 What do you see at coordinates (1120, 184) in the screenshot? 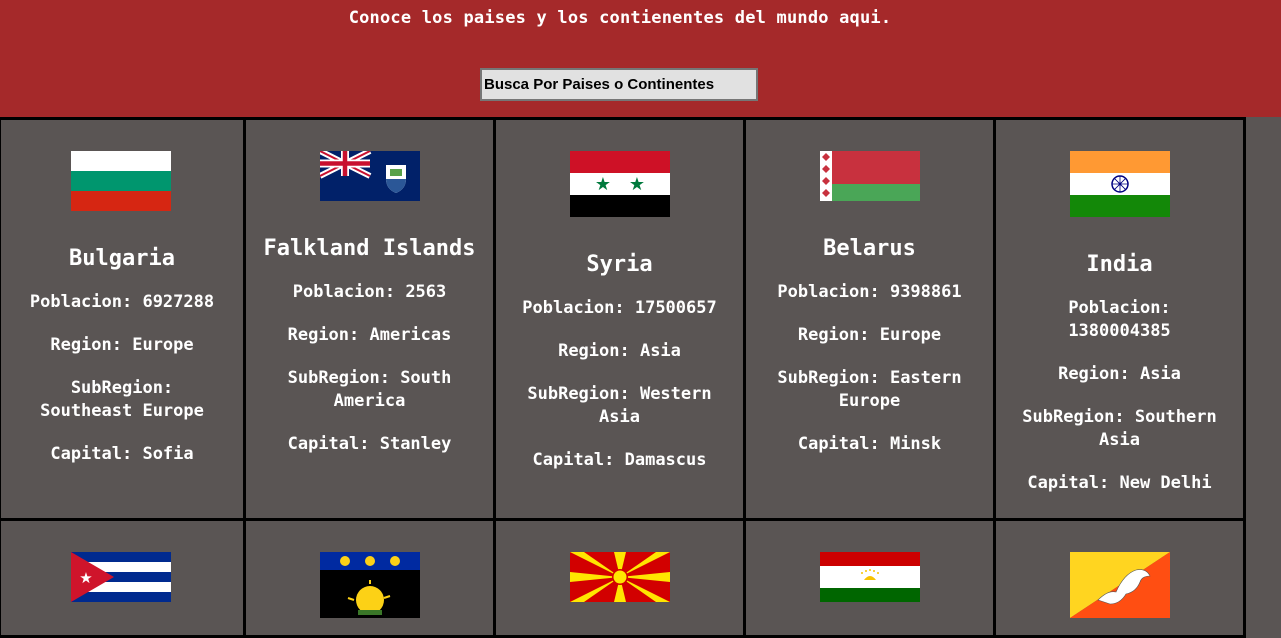
I see `india-flag-icon` at bounding box center [1120, 184].